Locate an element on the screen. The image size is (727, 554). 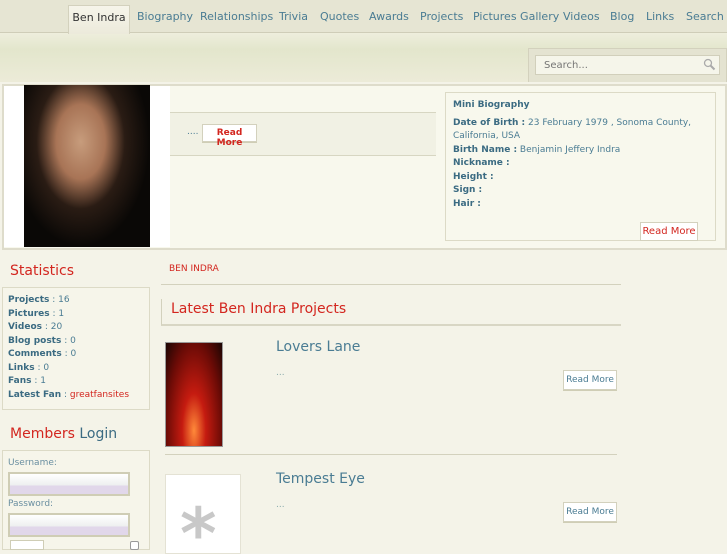
stat-blog-posts: Blog posts : 0 is located at coordinates (42, 341).